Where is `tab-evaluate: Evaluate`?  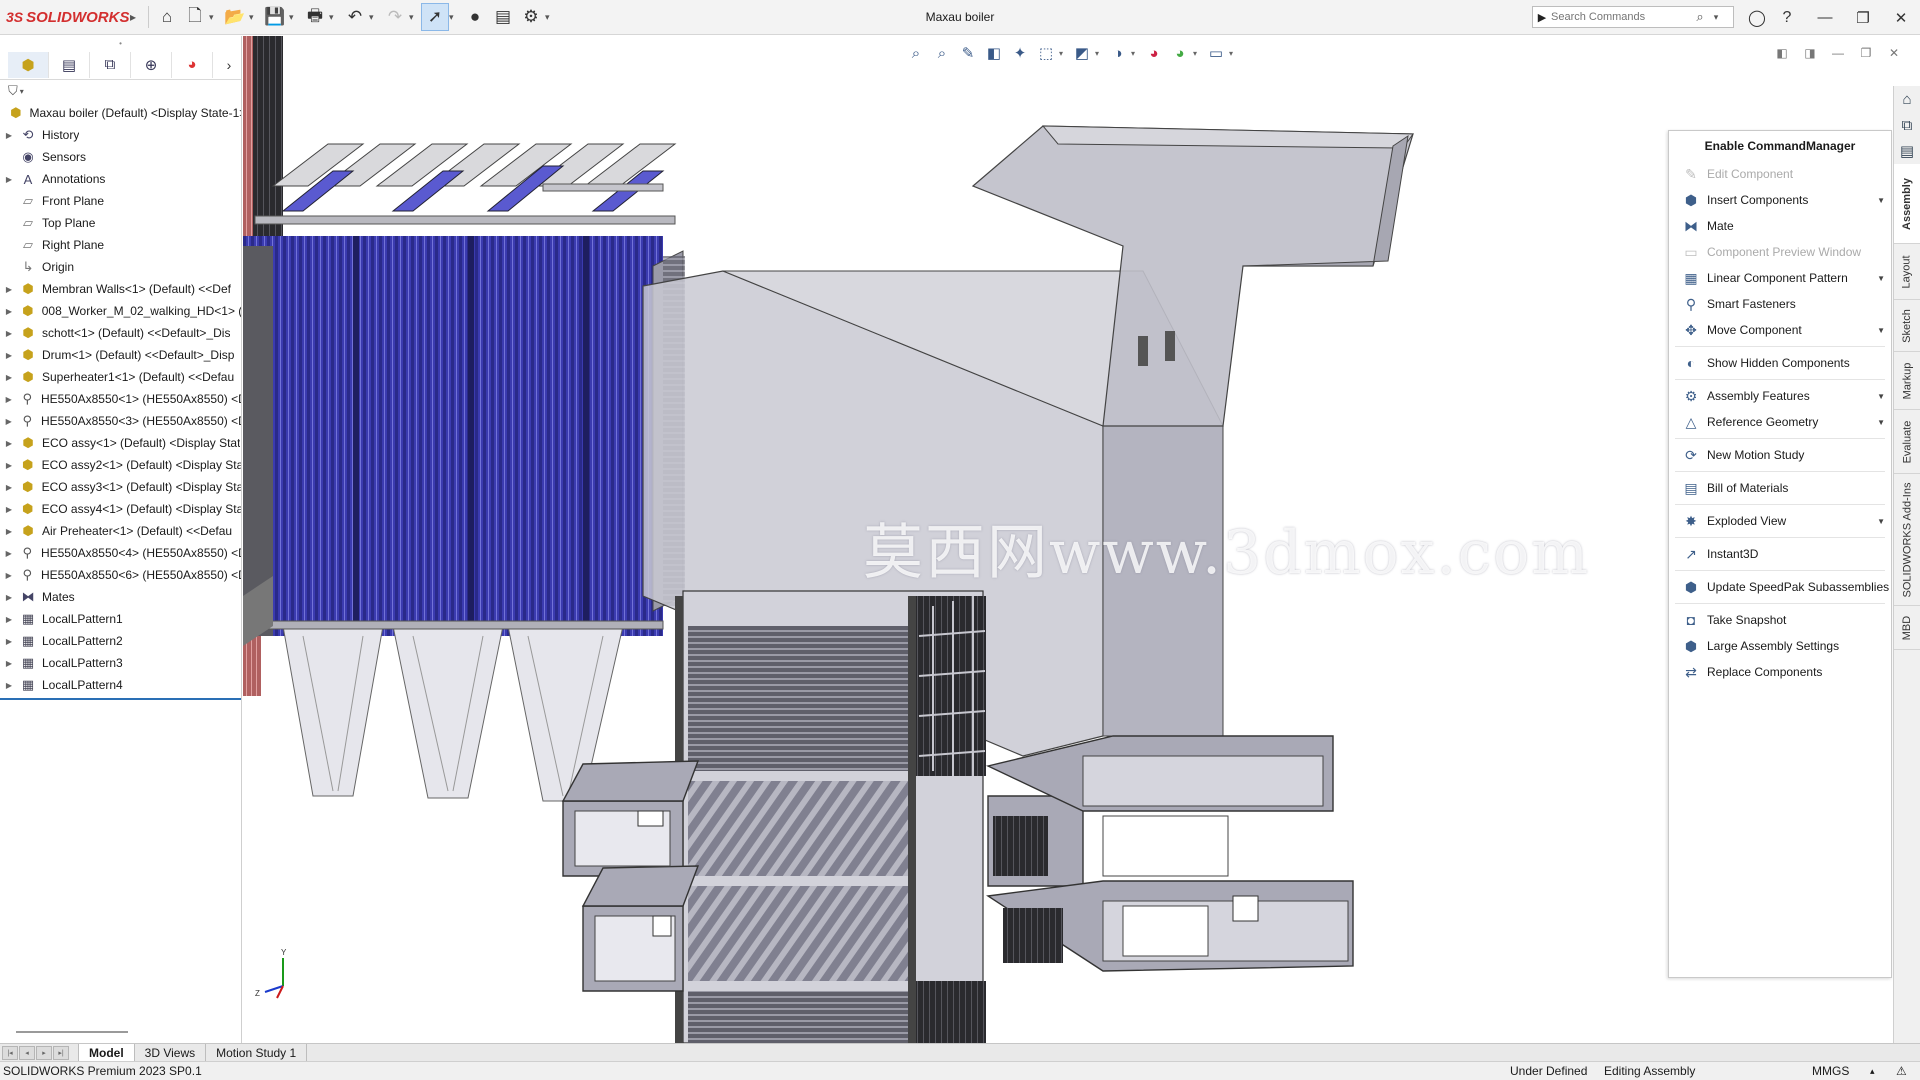 tab-evaluate: Evaluate is located at coordinates (1907, 442).